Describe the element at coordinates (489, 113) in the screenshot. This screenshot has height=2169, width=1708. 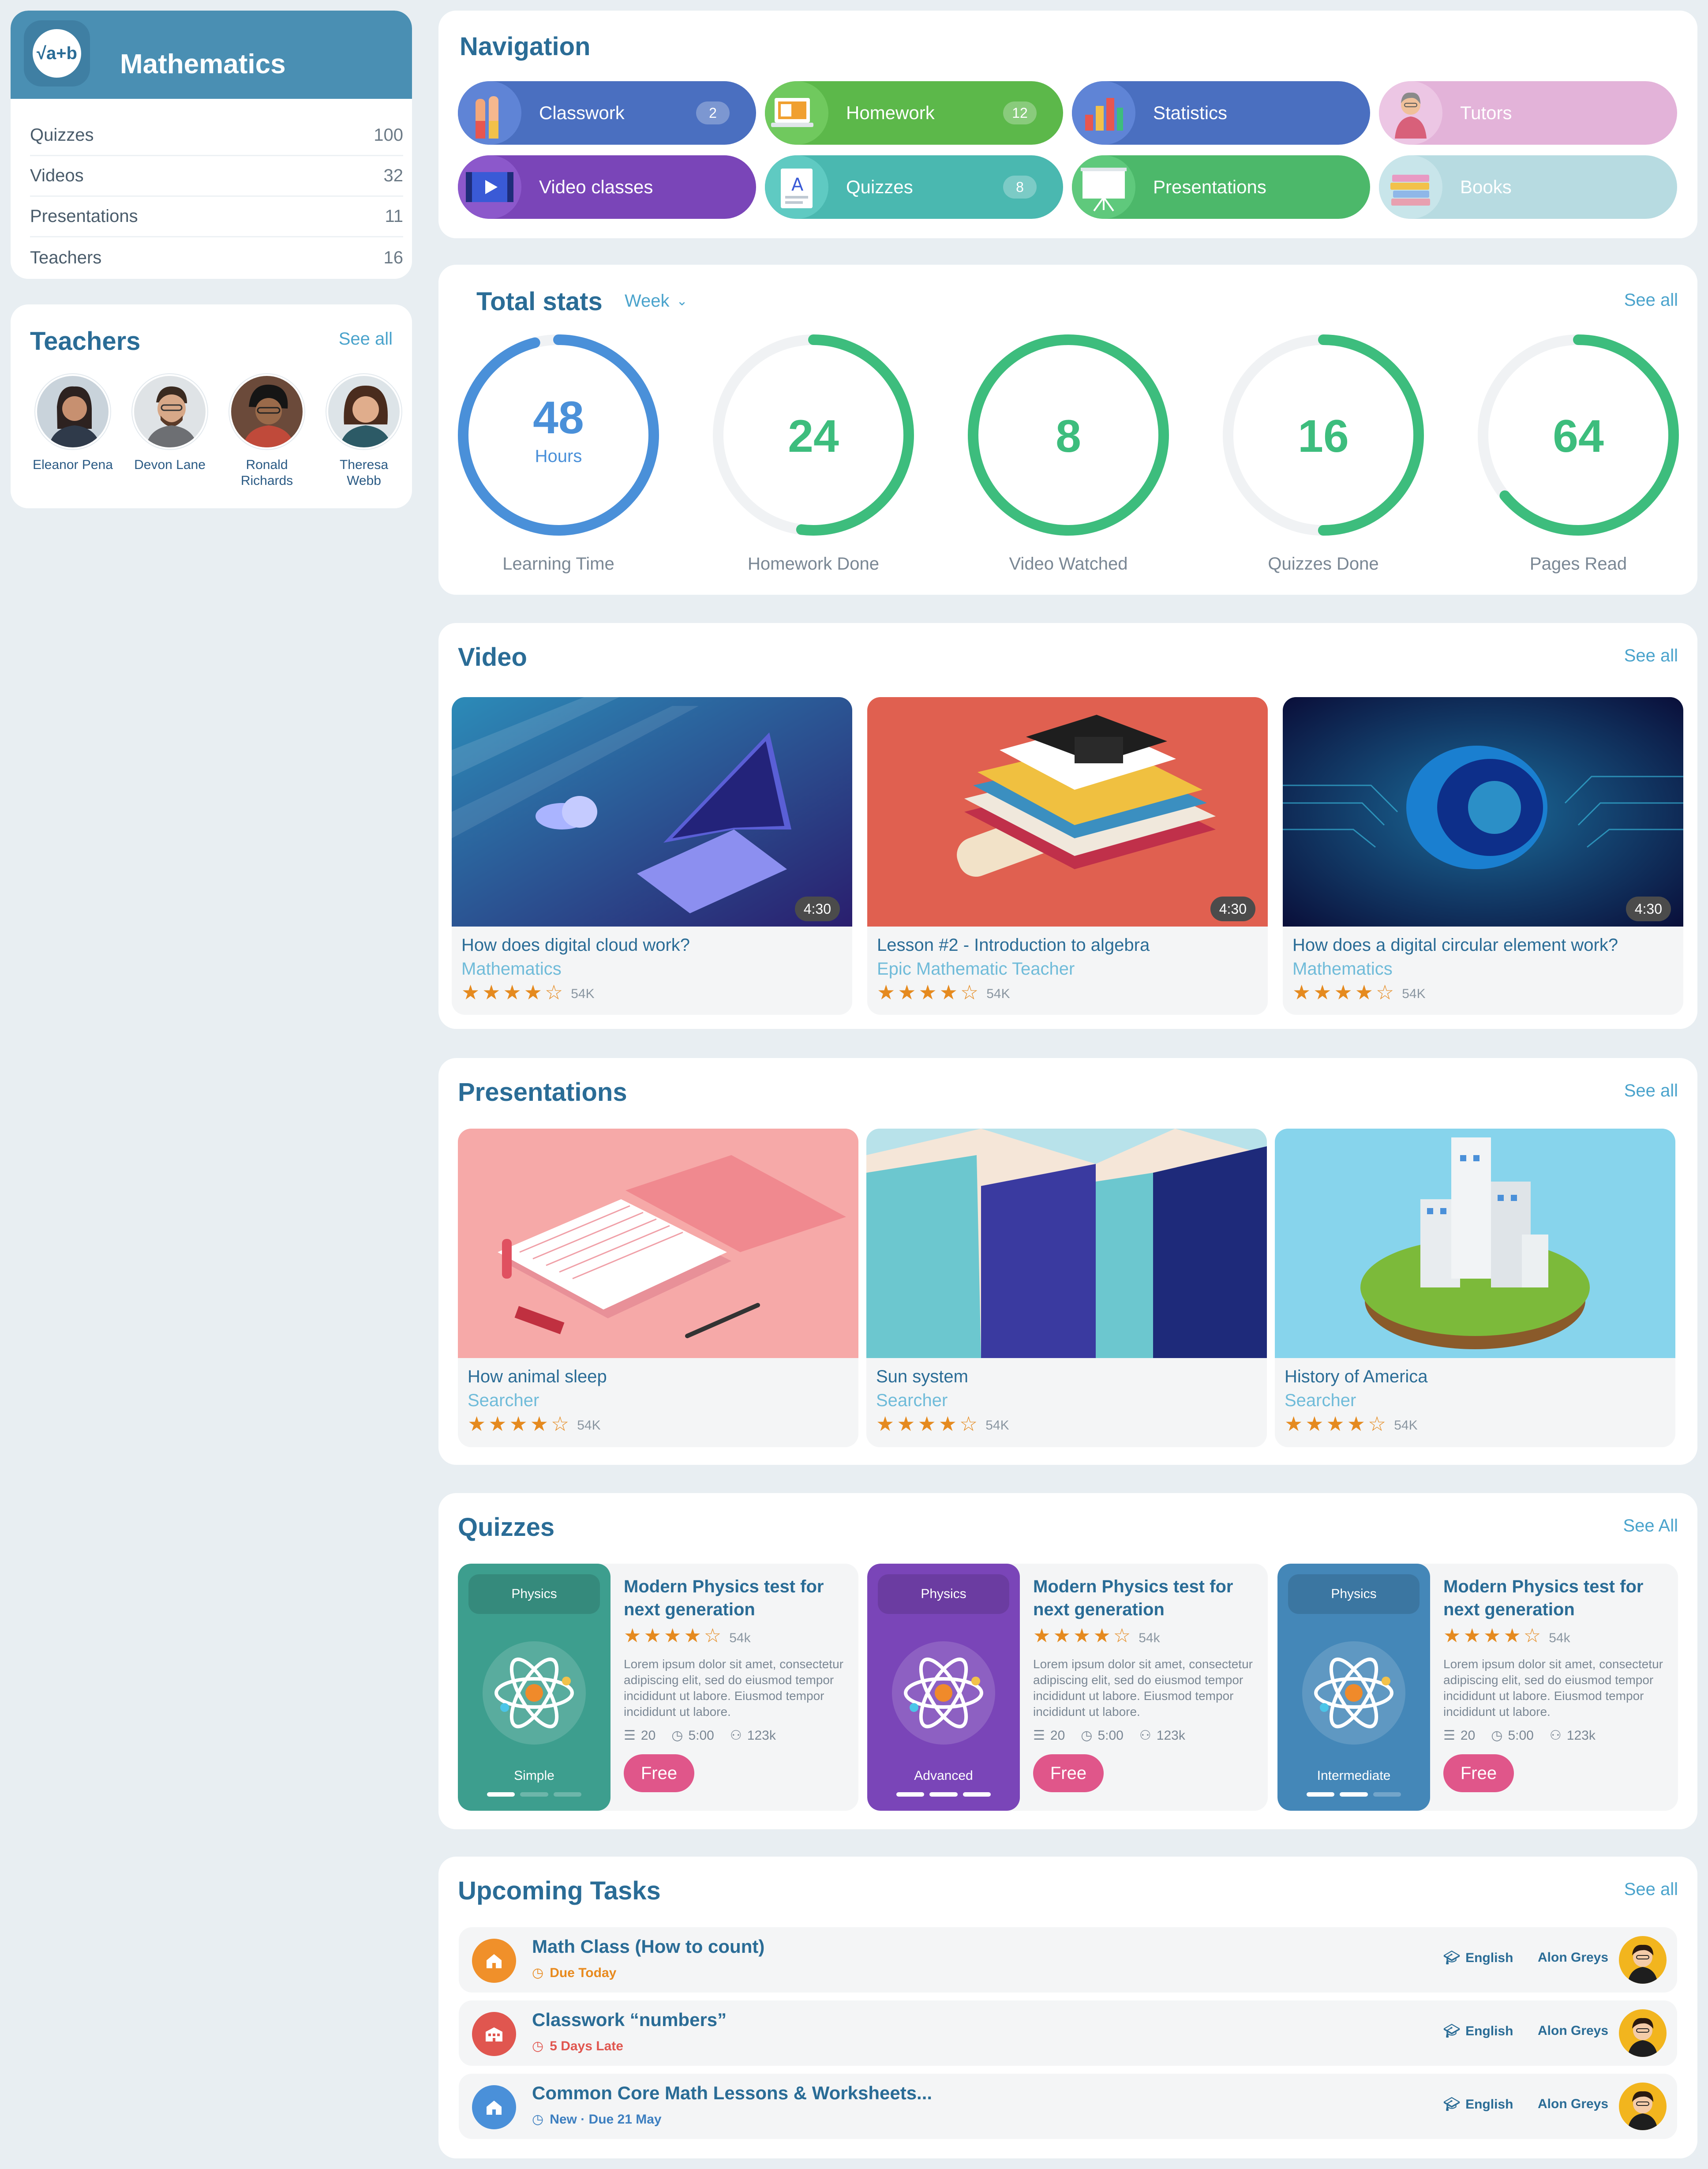
I see `raised-hands-icon` at that location.